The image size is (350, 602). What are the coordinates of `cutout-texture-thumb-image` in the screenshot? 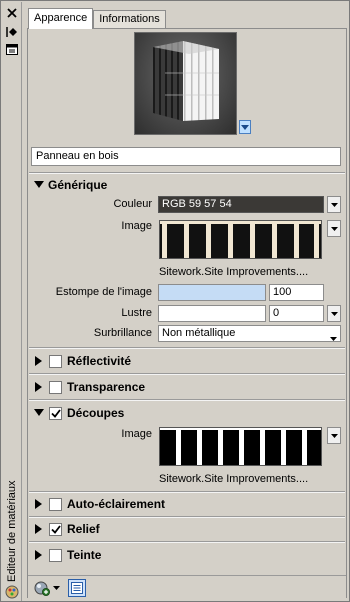 It's located at (240, 446).